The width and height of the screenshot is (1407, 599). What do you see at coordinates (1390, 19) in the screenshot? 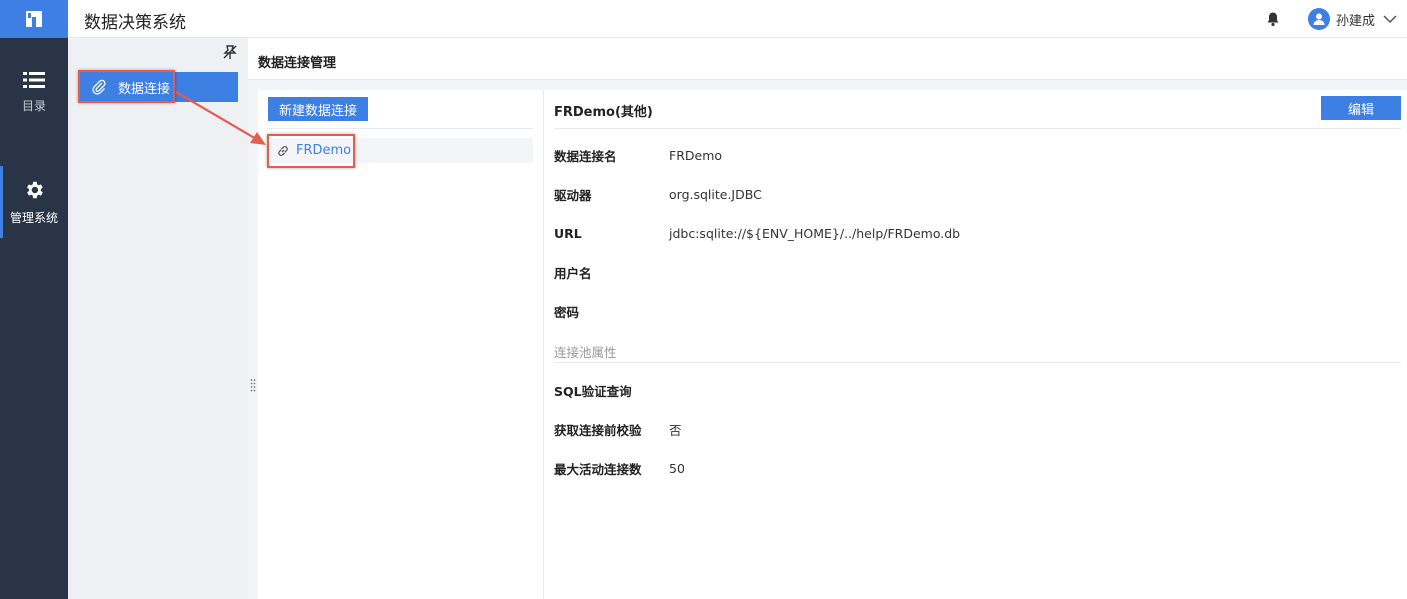
I see `chevron-down-icon` at bounding box center [1390, 19].